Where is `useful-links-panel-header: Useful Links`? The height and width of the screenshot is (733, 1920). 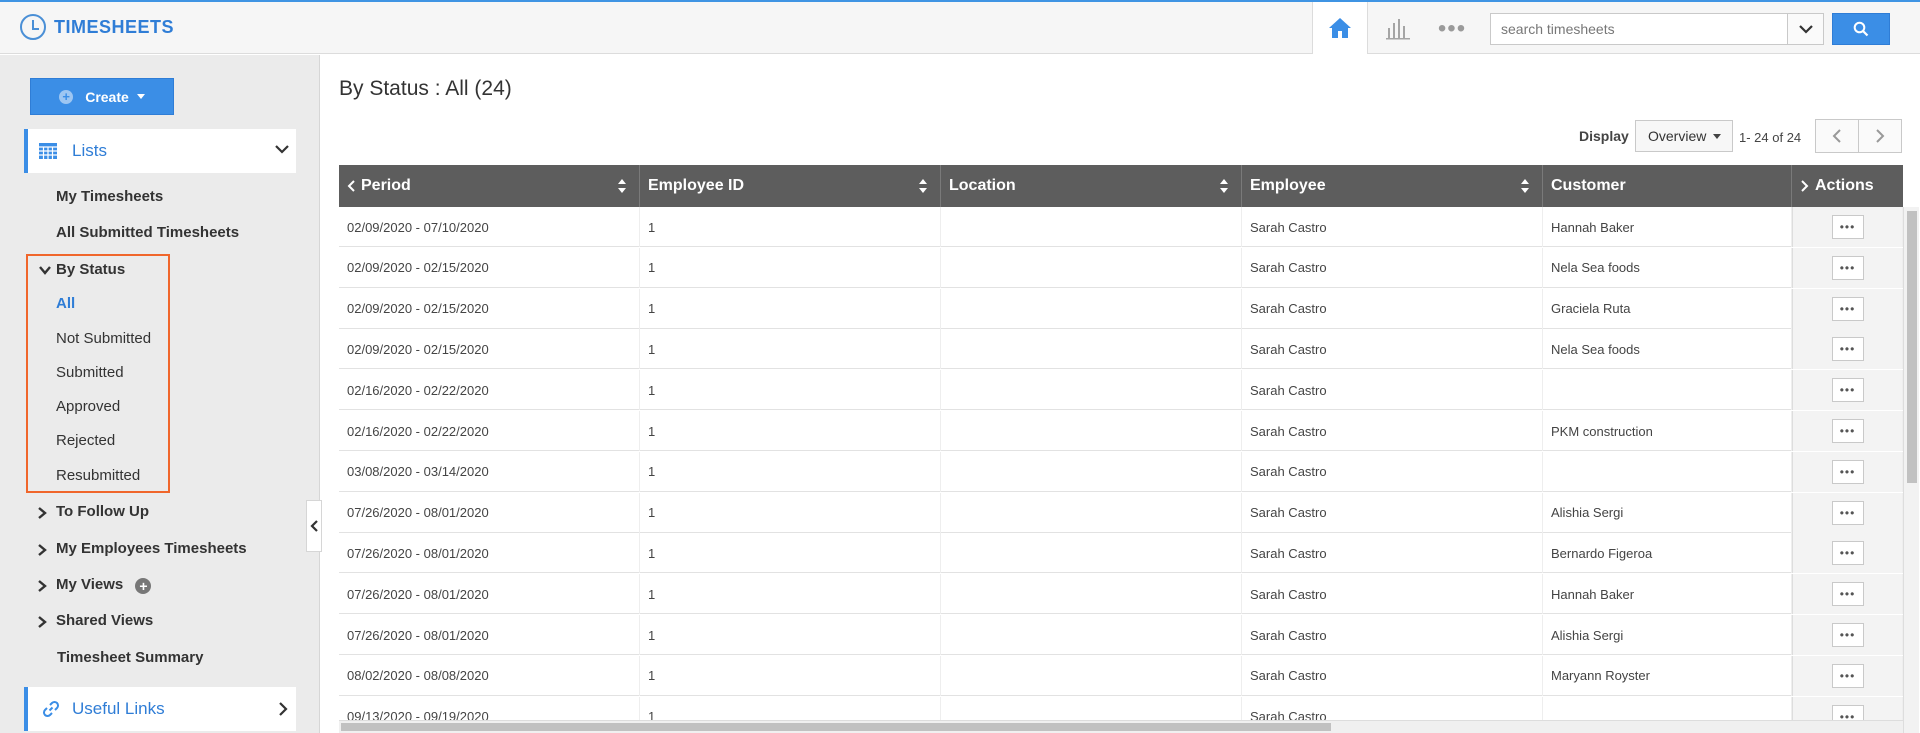 useful-links-panel-header: Useful Links is located at coordinates (160, 709).